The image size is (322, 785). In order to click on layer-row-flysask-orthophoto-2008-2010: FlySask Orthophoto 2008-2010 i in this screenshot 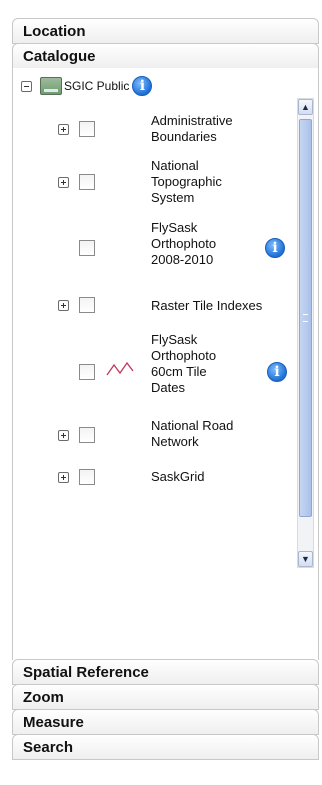, I will do `click(150, 244)`.